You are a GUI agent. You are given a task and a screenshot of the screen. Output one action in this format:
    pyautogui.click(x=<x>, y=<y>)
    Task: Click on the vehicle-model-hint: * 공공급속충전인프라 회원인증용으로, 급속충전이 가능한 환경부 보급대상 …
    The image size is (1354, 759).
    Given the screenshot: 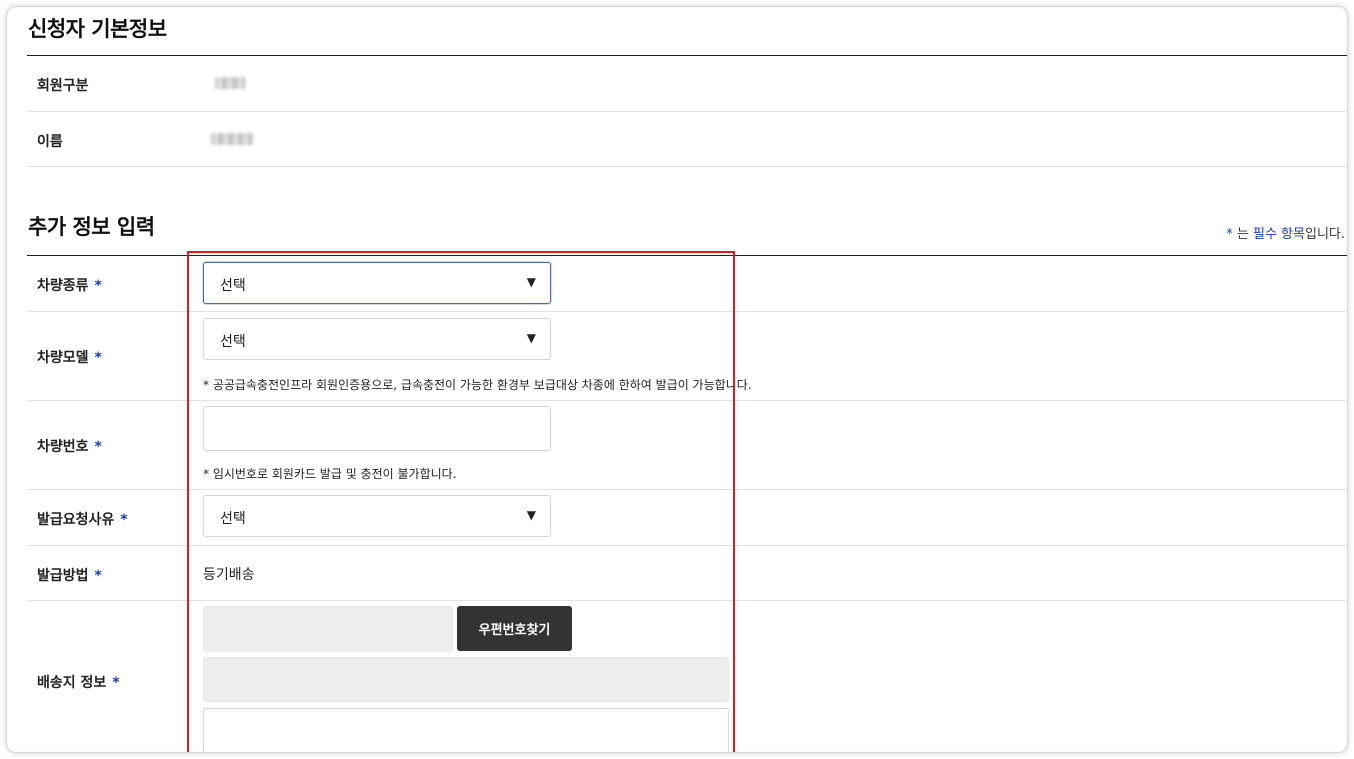 What is the action you would take?
    pyautogui.click(x=477, y=385)
    